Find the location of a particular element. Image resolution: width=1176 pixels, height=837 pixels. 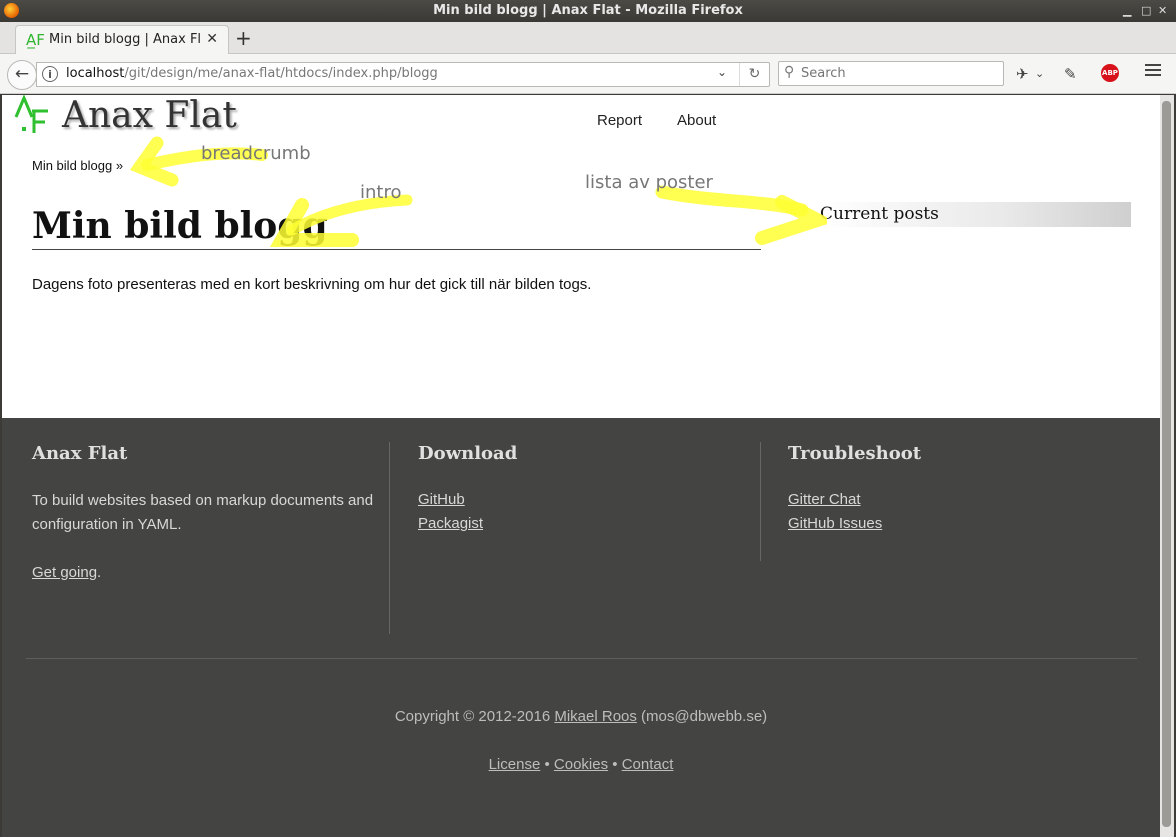

annotation-posts: lista av poster is located at coordinates (649, 182).